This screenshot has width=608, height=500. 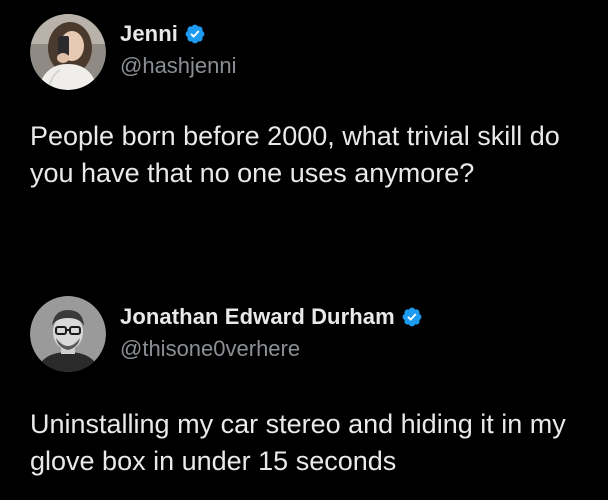 What do you see at coordinates (257, 317) in the screenshot?
I see `author-display-name: Jonathan Edward Durham` at bounding box center [257, 317].